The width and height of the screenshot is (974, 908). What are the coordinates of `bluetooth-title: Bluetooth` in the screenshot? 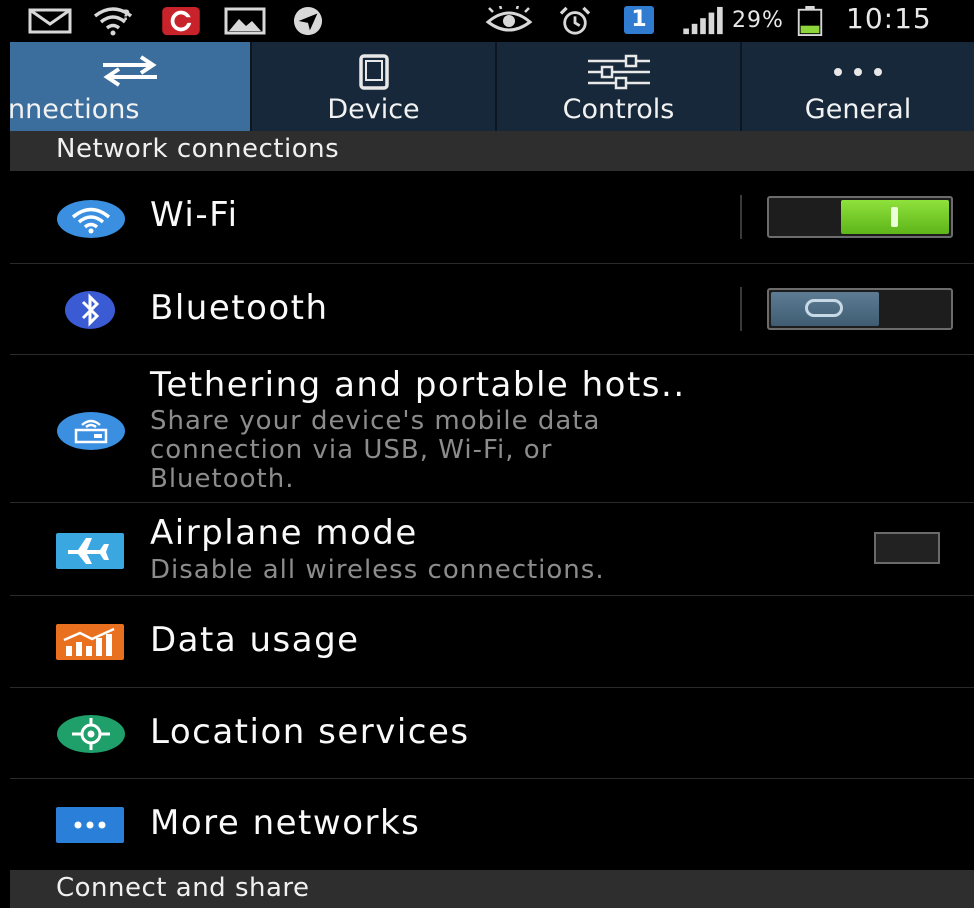 It's located at (239, 308).